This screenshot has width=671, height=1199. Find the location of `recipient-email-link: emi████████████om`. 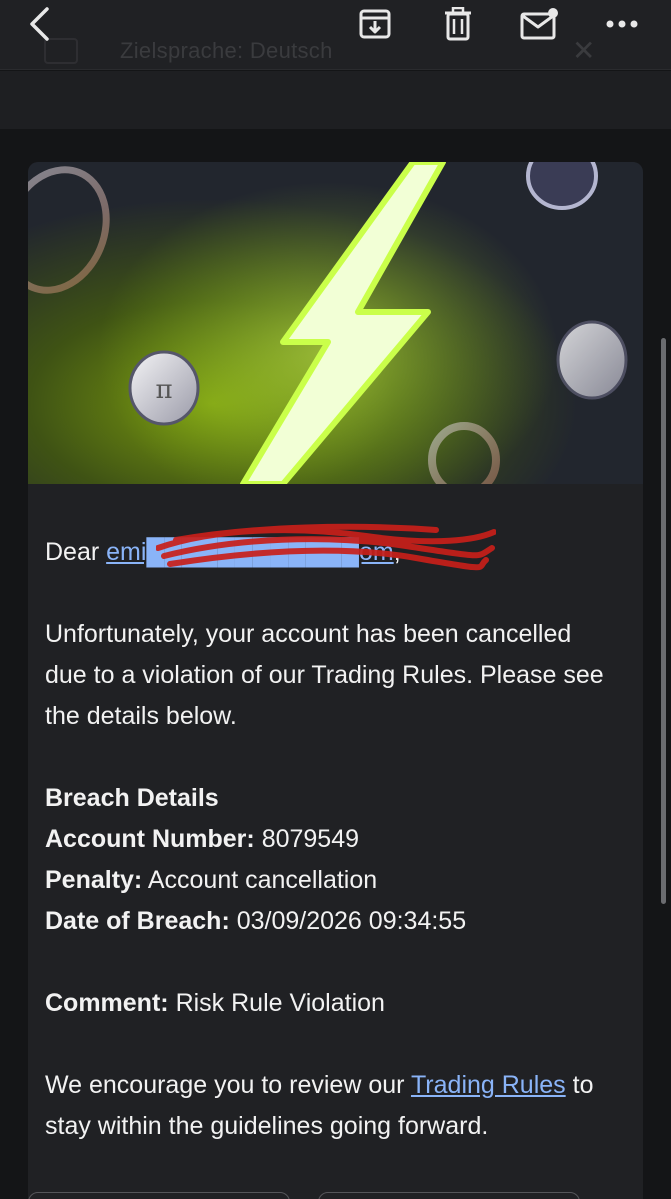

recipient-email-link: emi████████████om is located at coordinates (250, 552).